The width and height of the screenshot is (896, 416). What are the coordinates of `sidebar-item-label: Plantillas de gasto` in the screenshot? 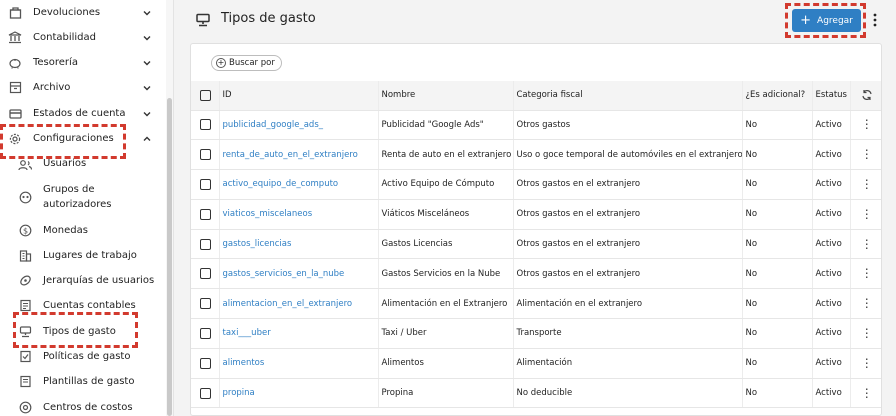 It's located at (89, 381).